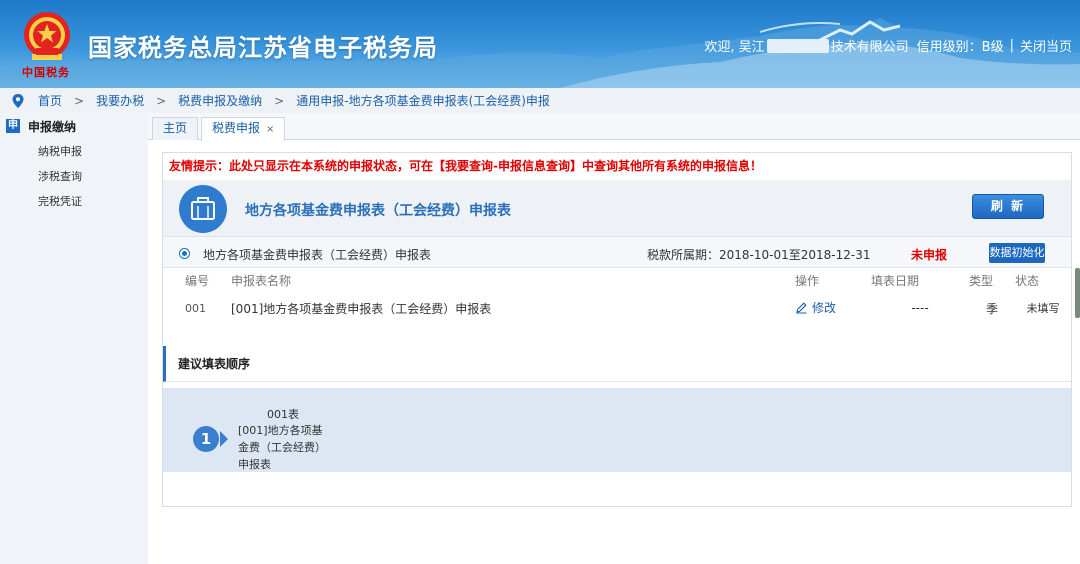  Describe the element at coordinates (263, 48) in the screenshot. I see `site-title: 国家税务总局江苏省电子税务局` at that location.